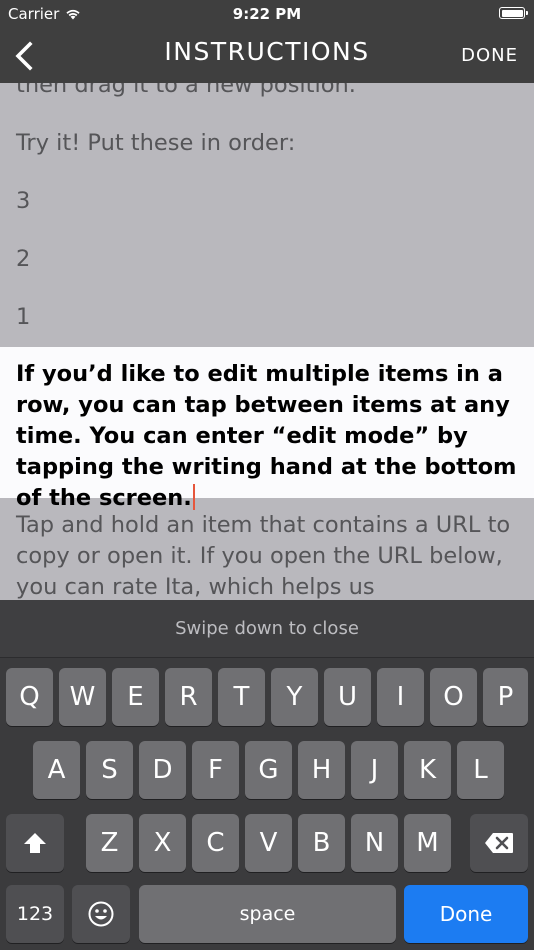 The image size is (534, 950). Describe the element at coordinates (135, 697) in the screenshot. I see `key-e: E` at that location.